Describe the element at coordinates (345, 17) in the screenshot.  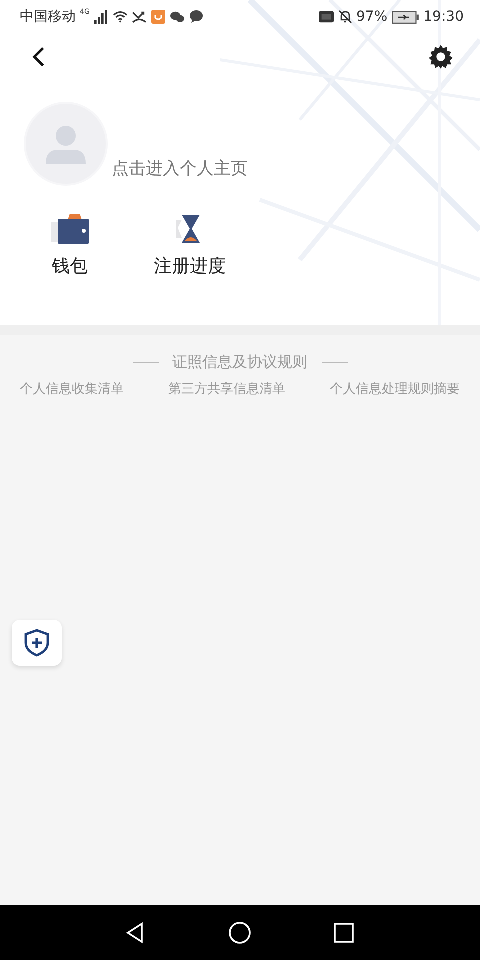
I see `mute-bell-icon` at that location.